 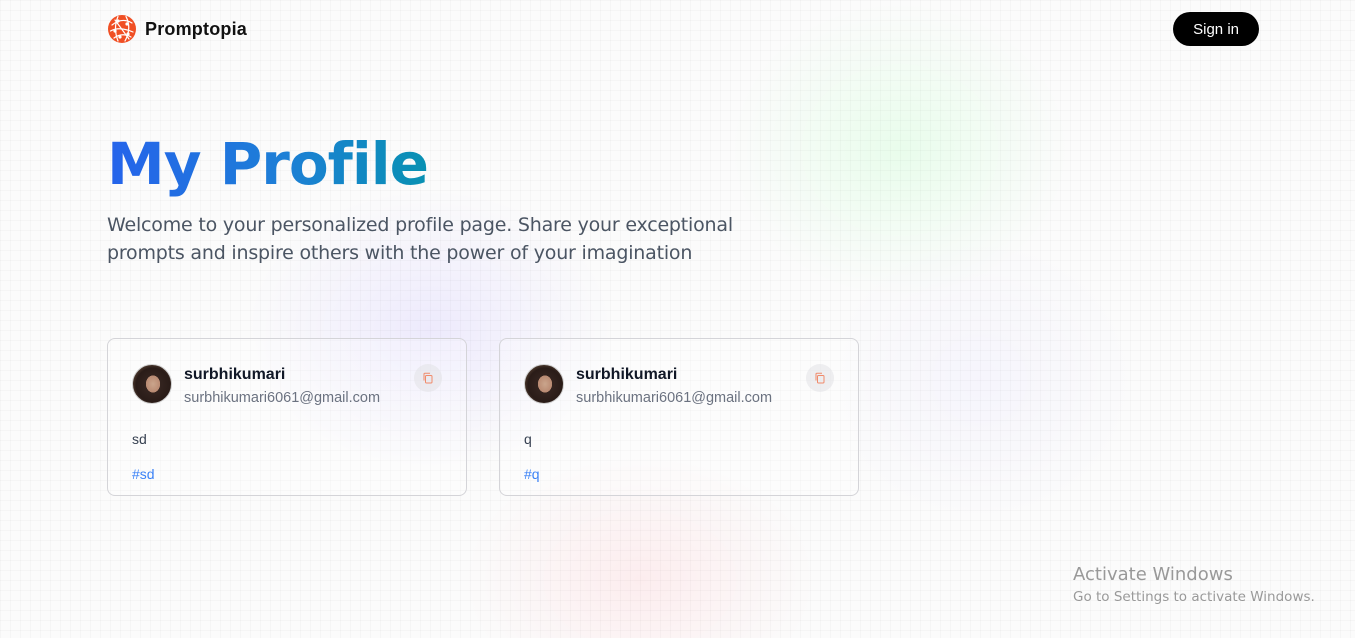 What do you see at coordinates (1216, 29) in the screenshot?
I see `sign-in-button: Sign in` at bounding box center [1216, 29].